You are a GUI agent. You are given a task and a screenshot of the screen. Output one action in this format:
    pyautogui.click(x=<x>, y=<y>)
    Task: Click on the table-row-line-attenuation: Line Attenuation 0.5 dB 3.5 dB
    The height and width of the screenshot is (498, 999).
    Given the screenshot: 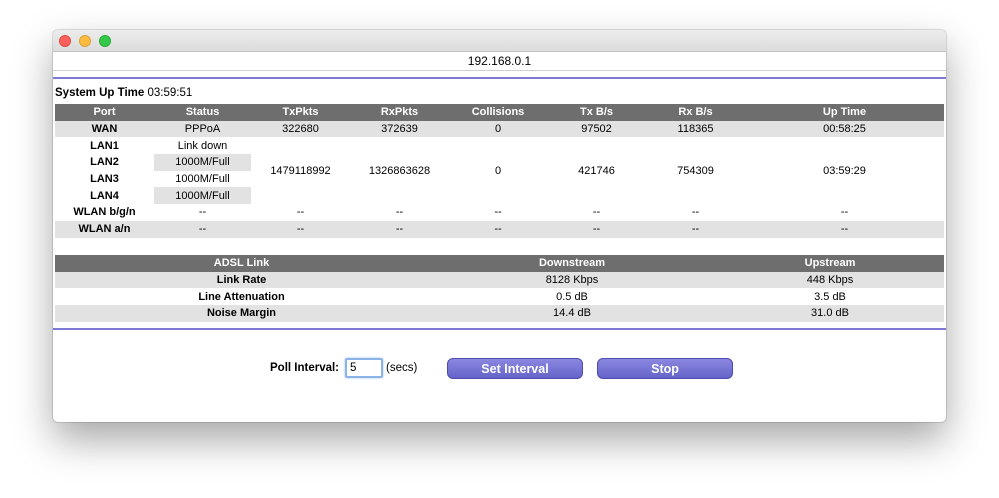 What is the action you would take?
    pyautogui.click(x=499, y=296)
    